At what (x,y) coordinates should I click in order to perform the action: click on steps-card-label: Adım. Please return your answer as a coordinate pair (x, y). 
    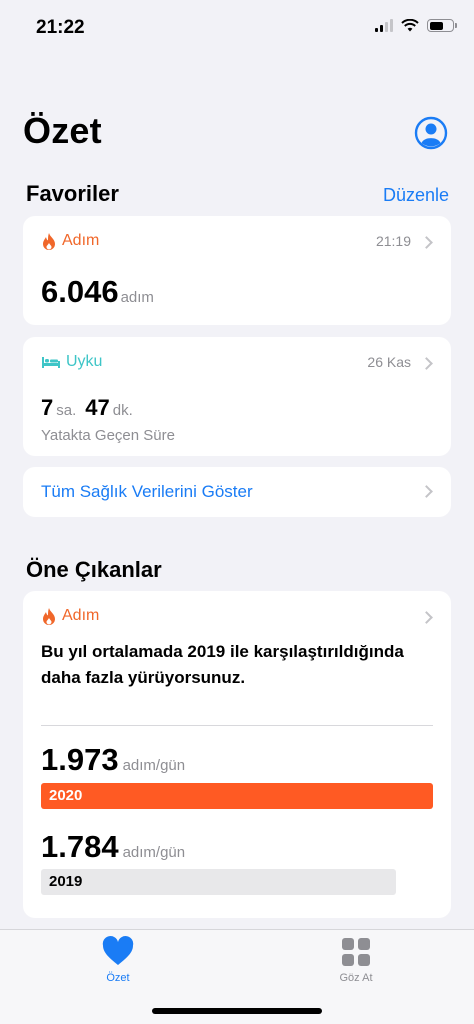
    Looking at the image, I should click on (81, 240).